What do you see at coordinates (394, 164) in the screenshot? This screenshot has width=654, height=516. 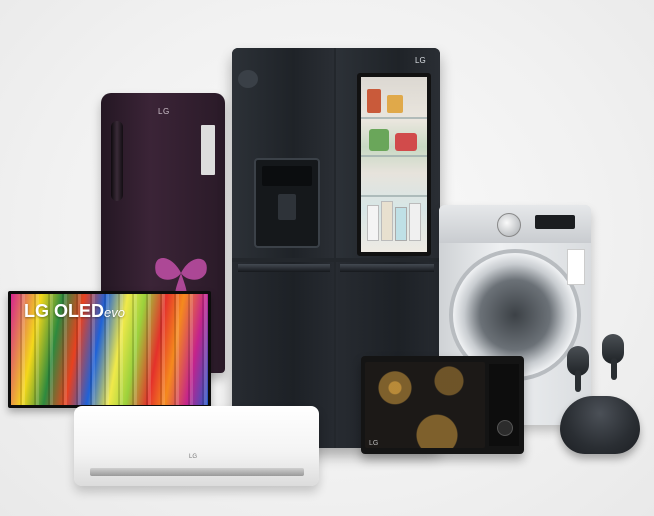 I see `instaview-window` at bounding box center [394, 164].